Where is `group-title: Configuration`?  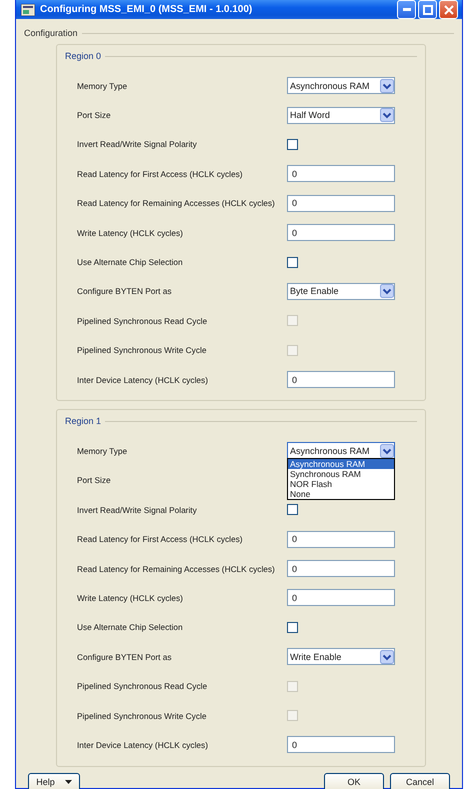
group-title: Configuration is located at coordinates (51, 33).